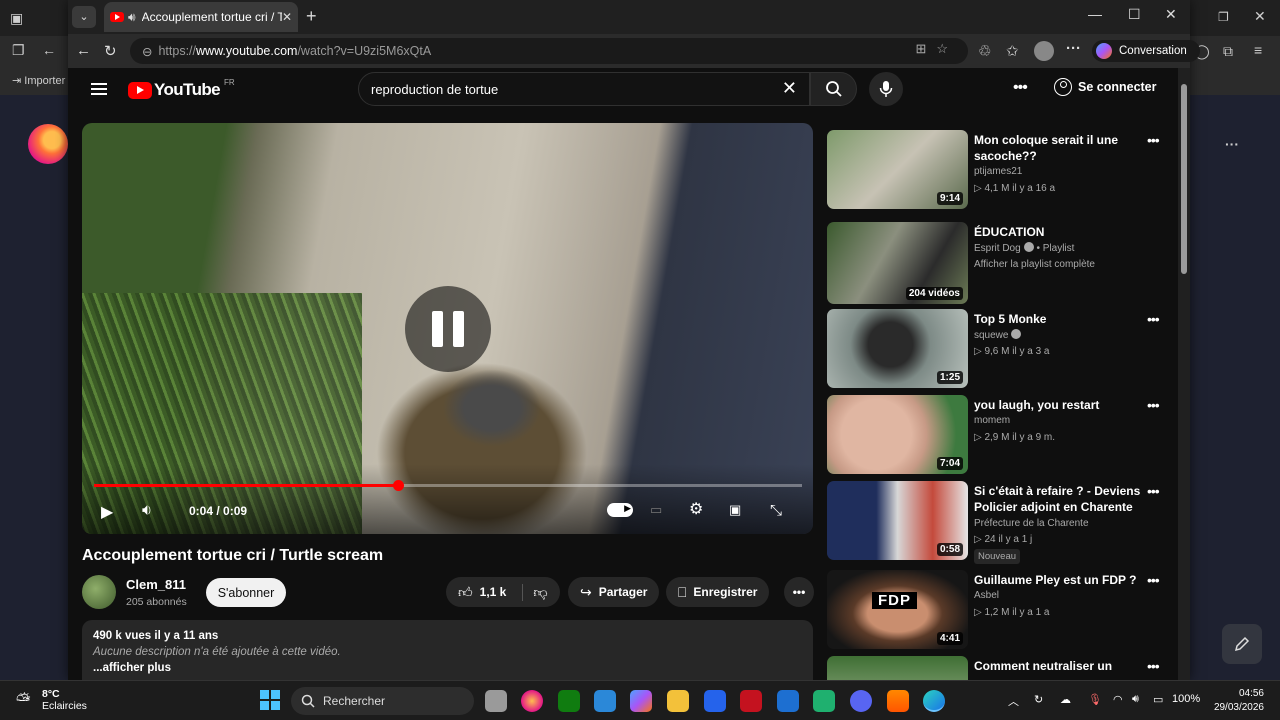  I want to click on rec-channel: Asbel, so click(986, 595).